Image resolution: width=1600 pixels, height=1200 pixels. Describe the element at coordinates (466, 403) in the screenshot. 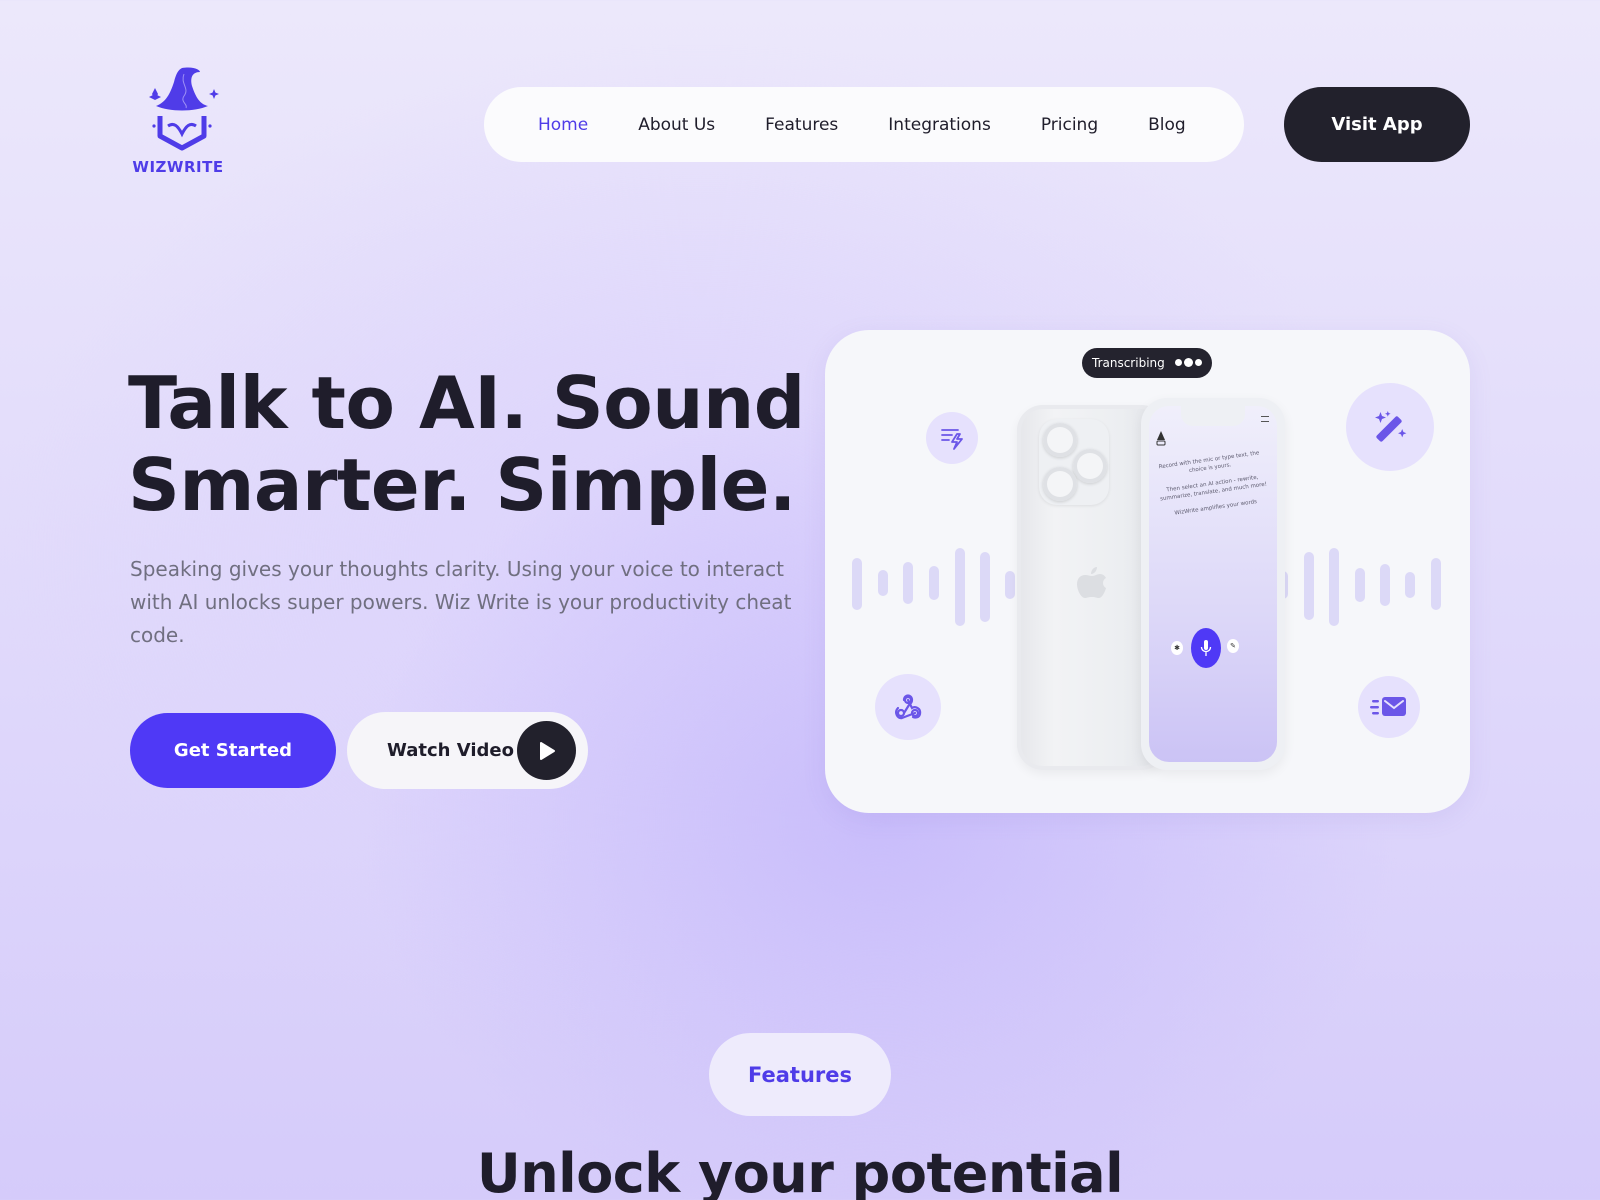

I see `hero-title-line-1: Talk to AI. Sound` at that location.